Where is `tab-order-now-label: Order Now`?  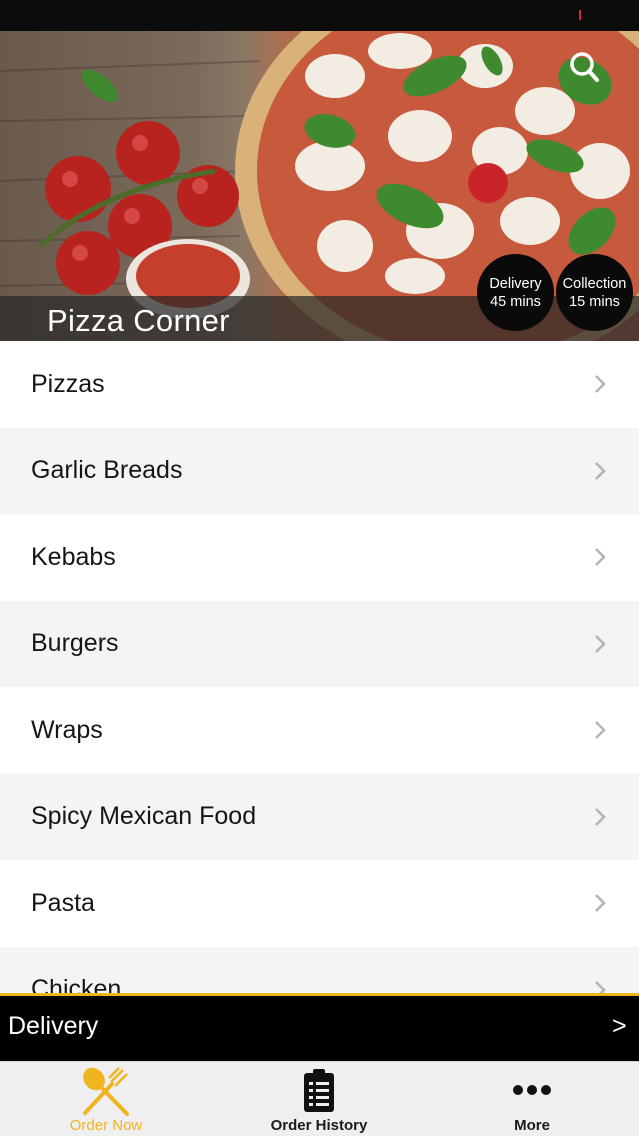 tab-order-now-label: Order Now is located at coordinates (106, 1125).